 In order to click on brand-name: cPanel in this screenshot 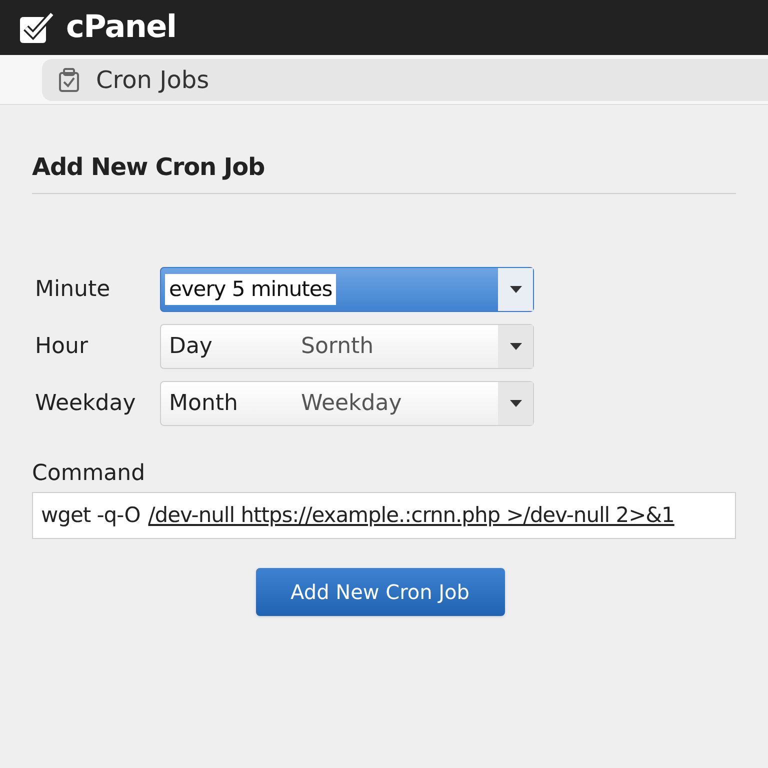, I will do `click(121, 28)`.